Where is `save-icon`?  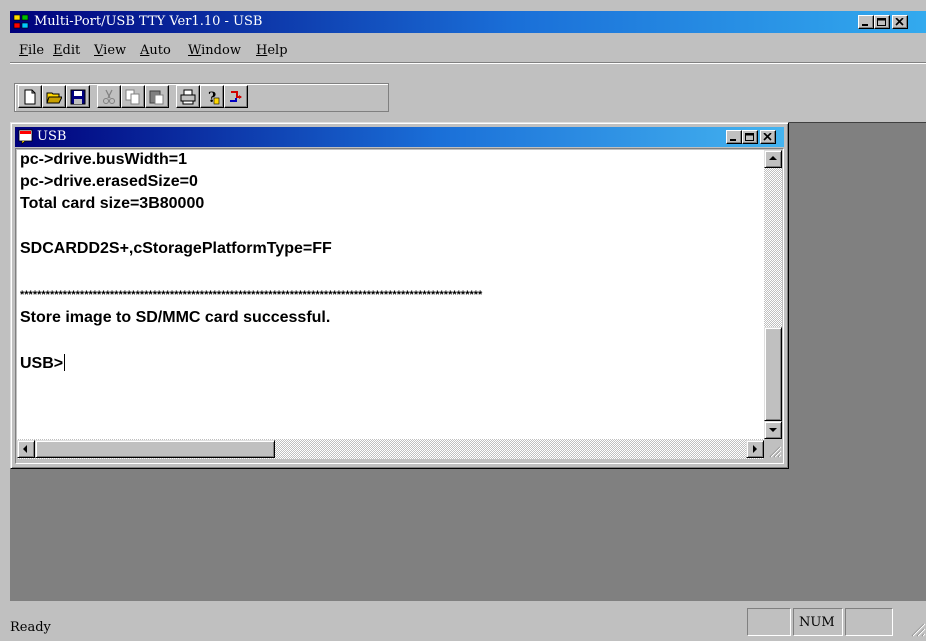 save-icon is located at coordinates (78, 97).